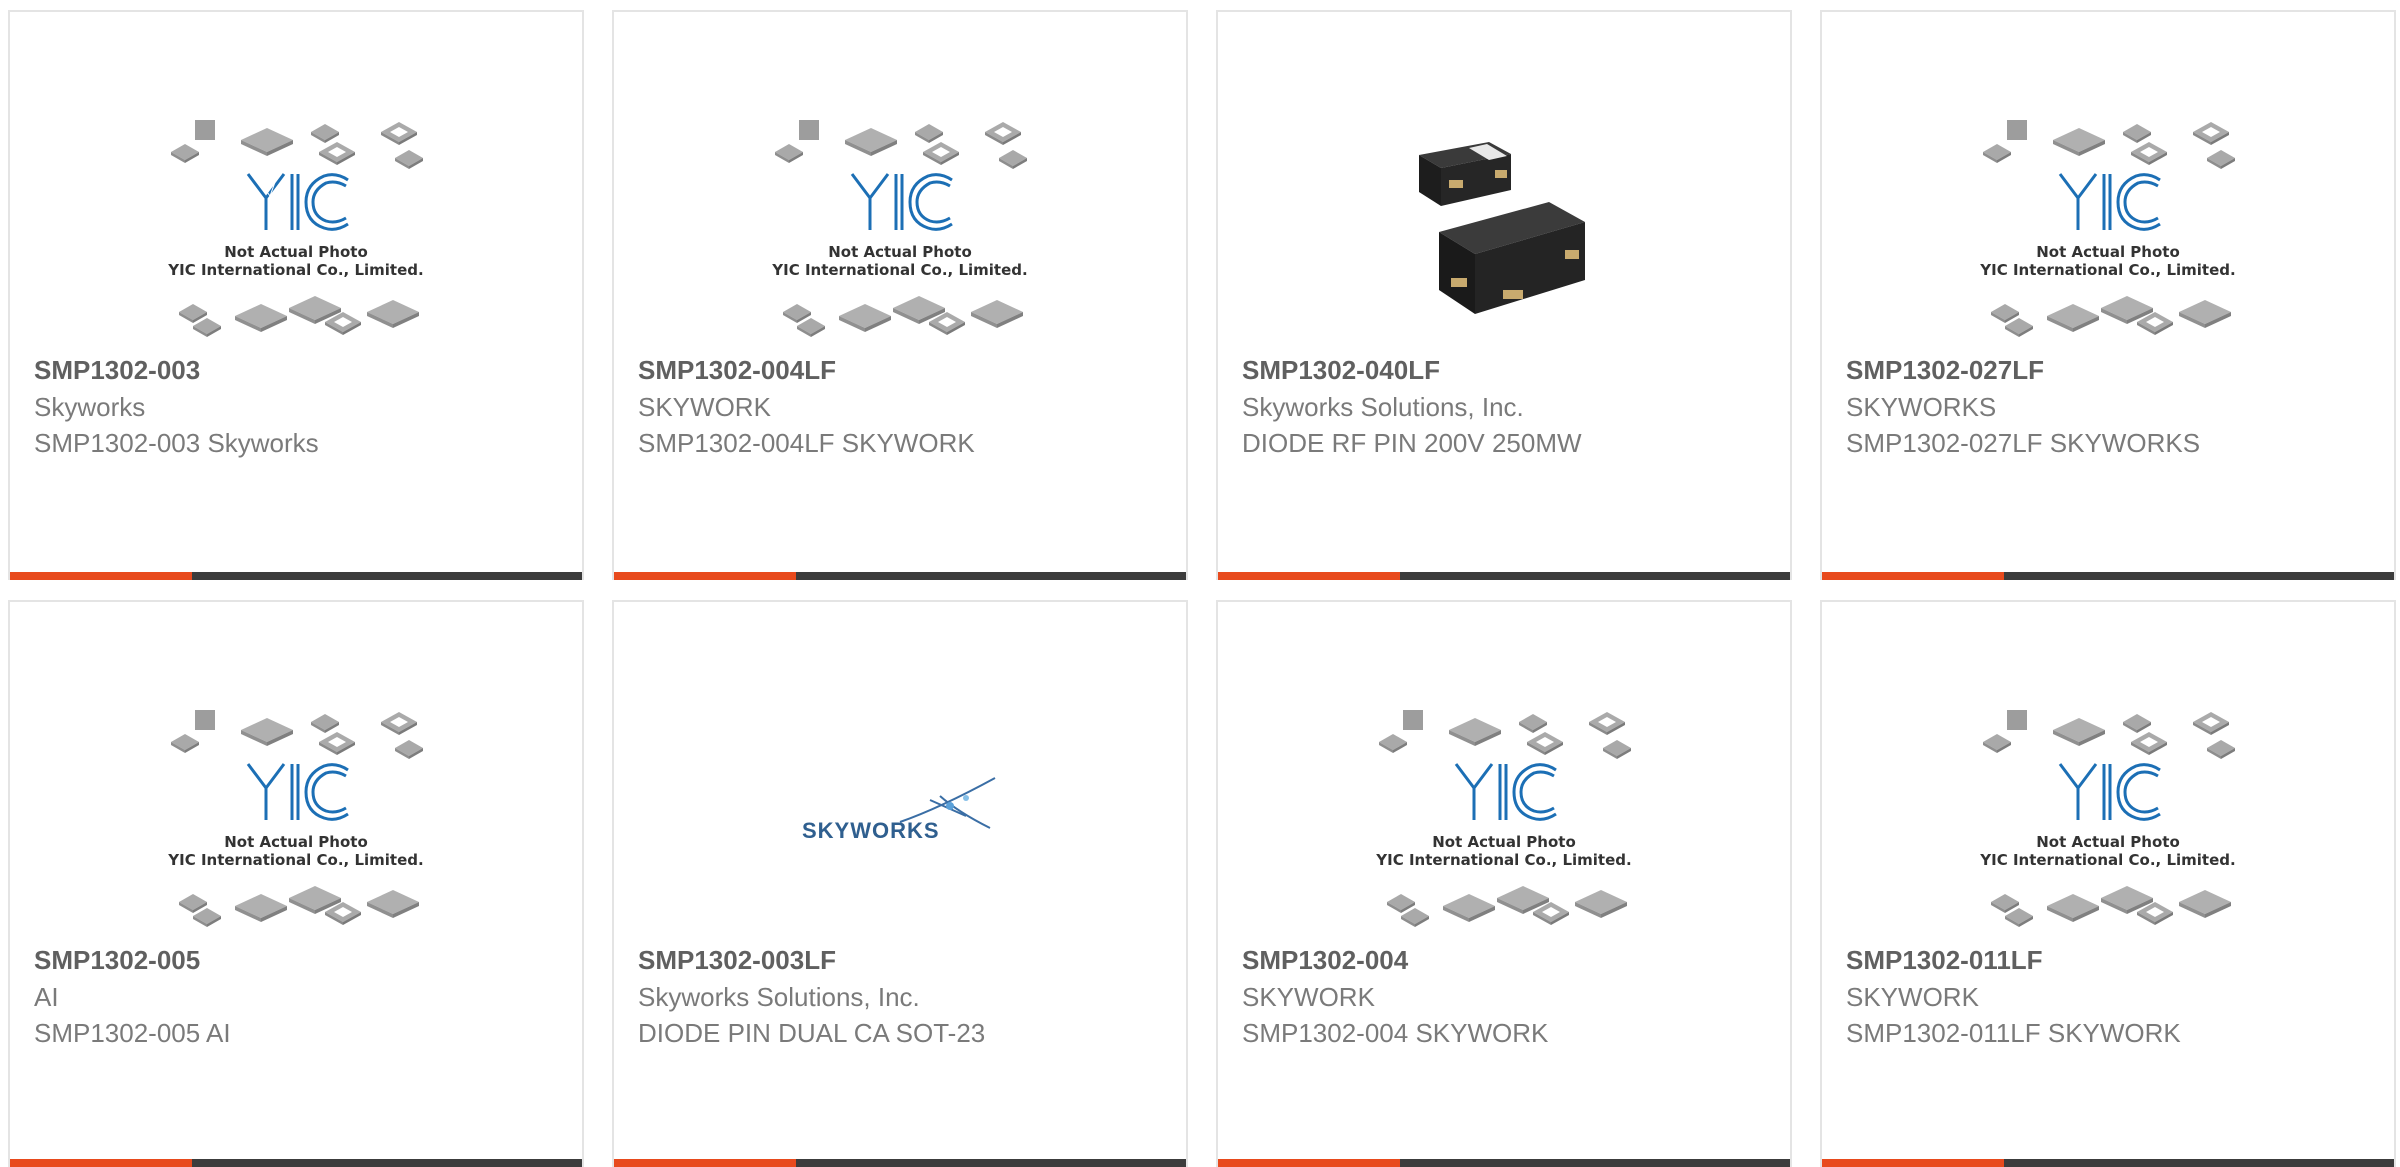 This screenshot has height=1167, width=2400. I want to click on skyworks-logo: SKYWORKS, so click(900, 815).